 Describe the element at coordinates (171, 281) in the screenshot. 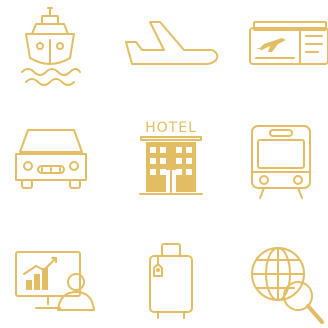

I see `luggage-icon` at that location.